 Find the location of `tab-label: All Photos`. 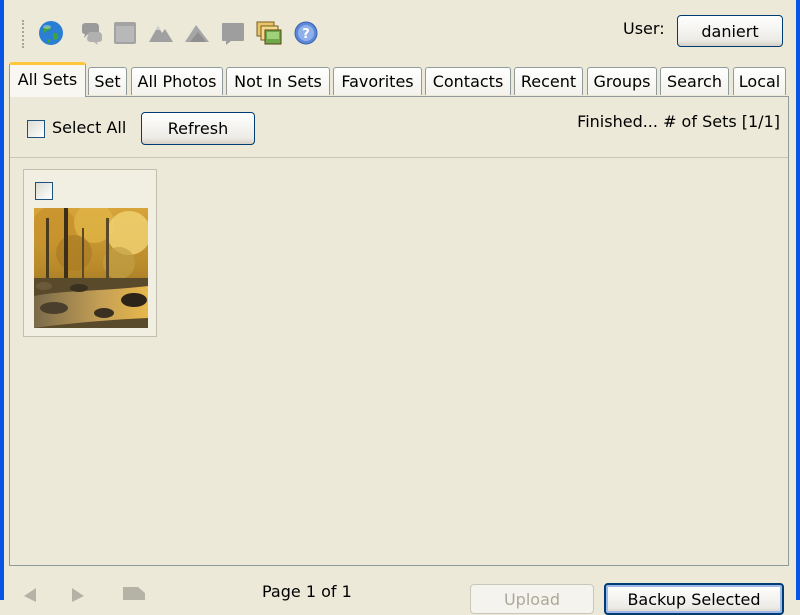

tab-label: All Photos is located at coordinates (177, 81).